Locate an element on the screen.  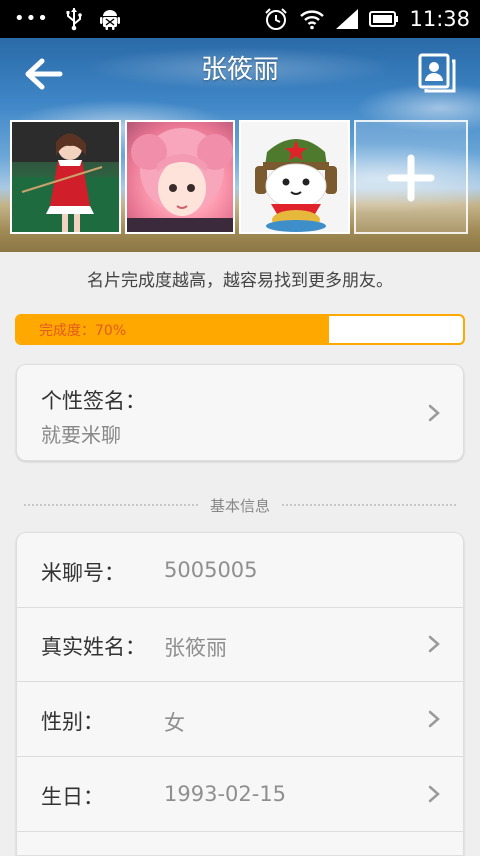
usb-icon is located at coordinates (74, 19).